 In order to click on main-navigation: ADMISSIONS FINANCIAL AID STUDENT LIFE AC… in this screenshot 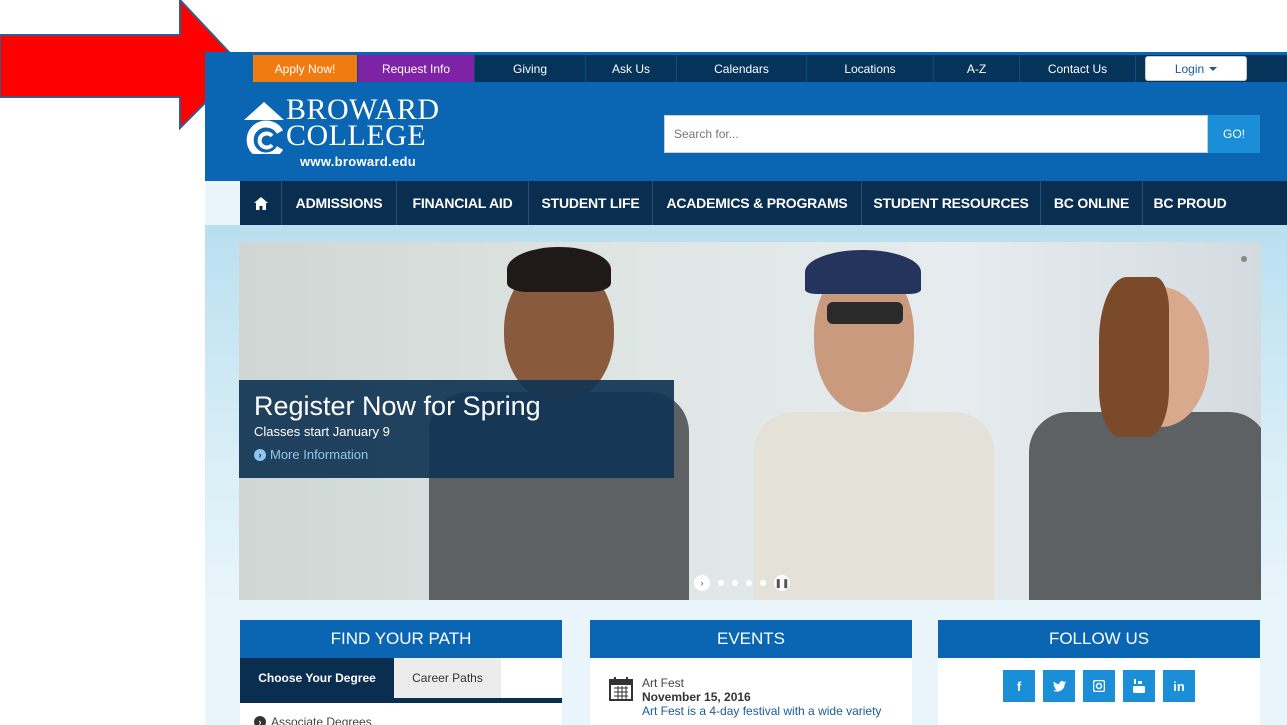, I will do `click(763, 203)`.